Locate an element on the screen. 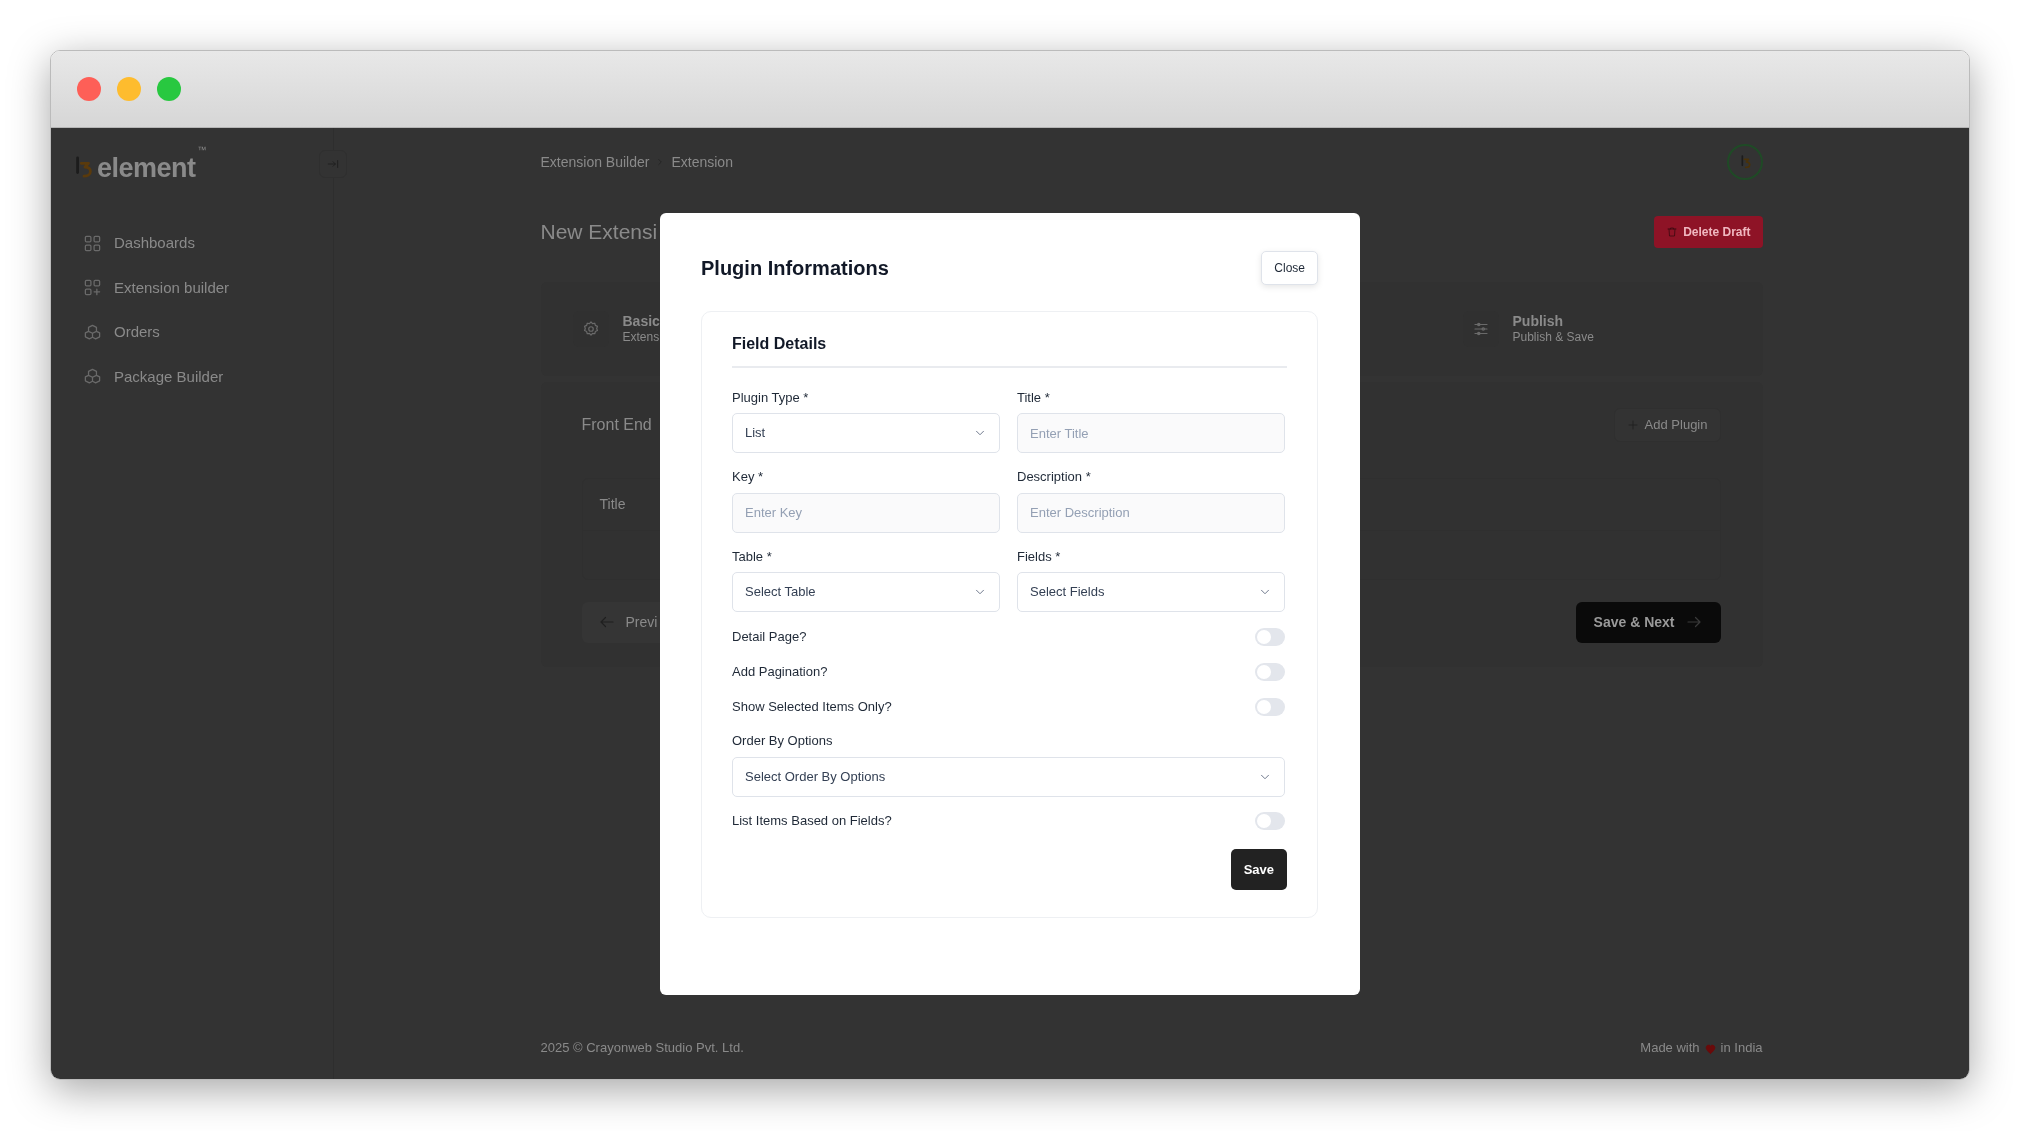  boxes-icon is located at coordinates (92, 332).